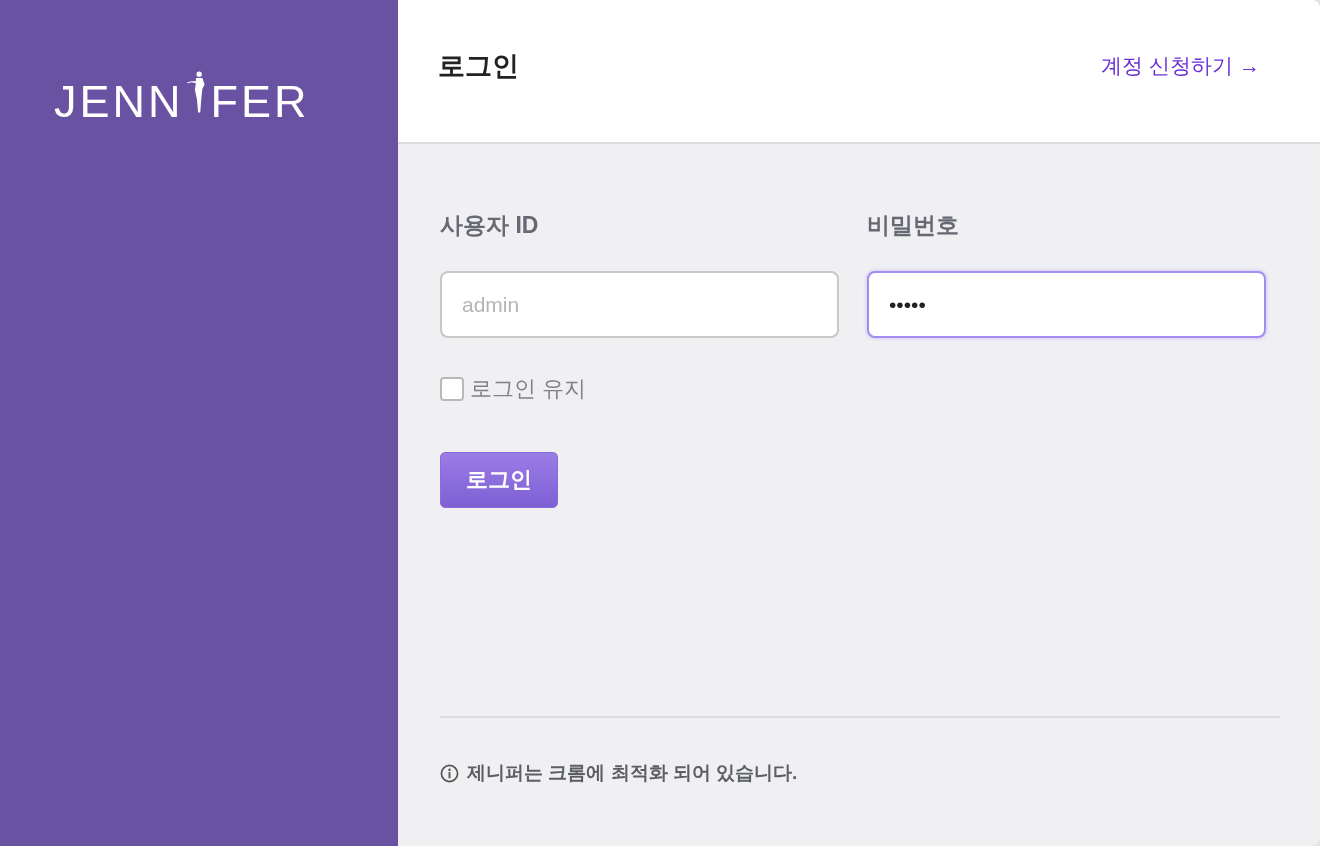 The image size is (1320, 846). What do you see at coordinates (632, 773) in the screenshot?
I see `notice-text: 제니퍼는 크롬에 최적화 되어 있습니다.` at bounding box center [632, 773].